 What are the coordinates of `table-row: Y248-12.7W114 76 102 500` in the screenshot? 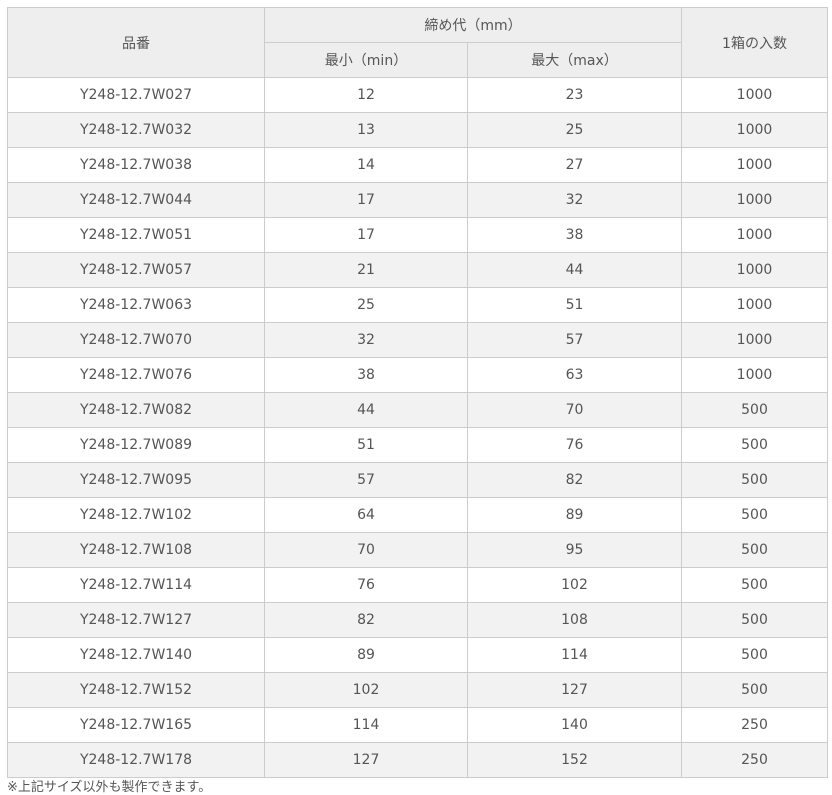 It's located at (417, 585).